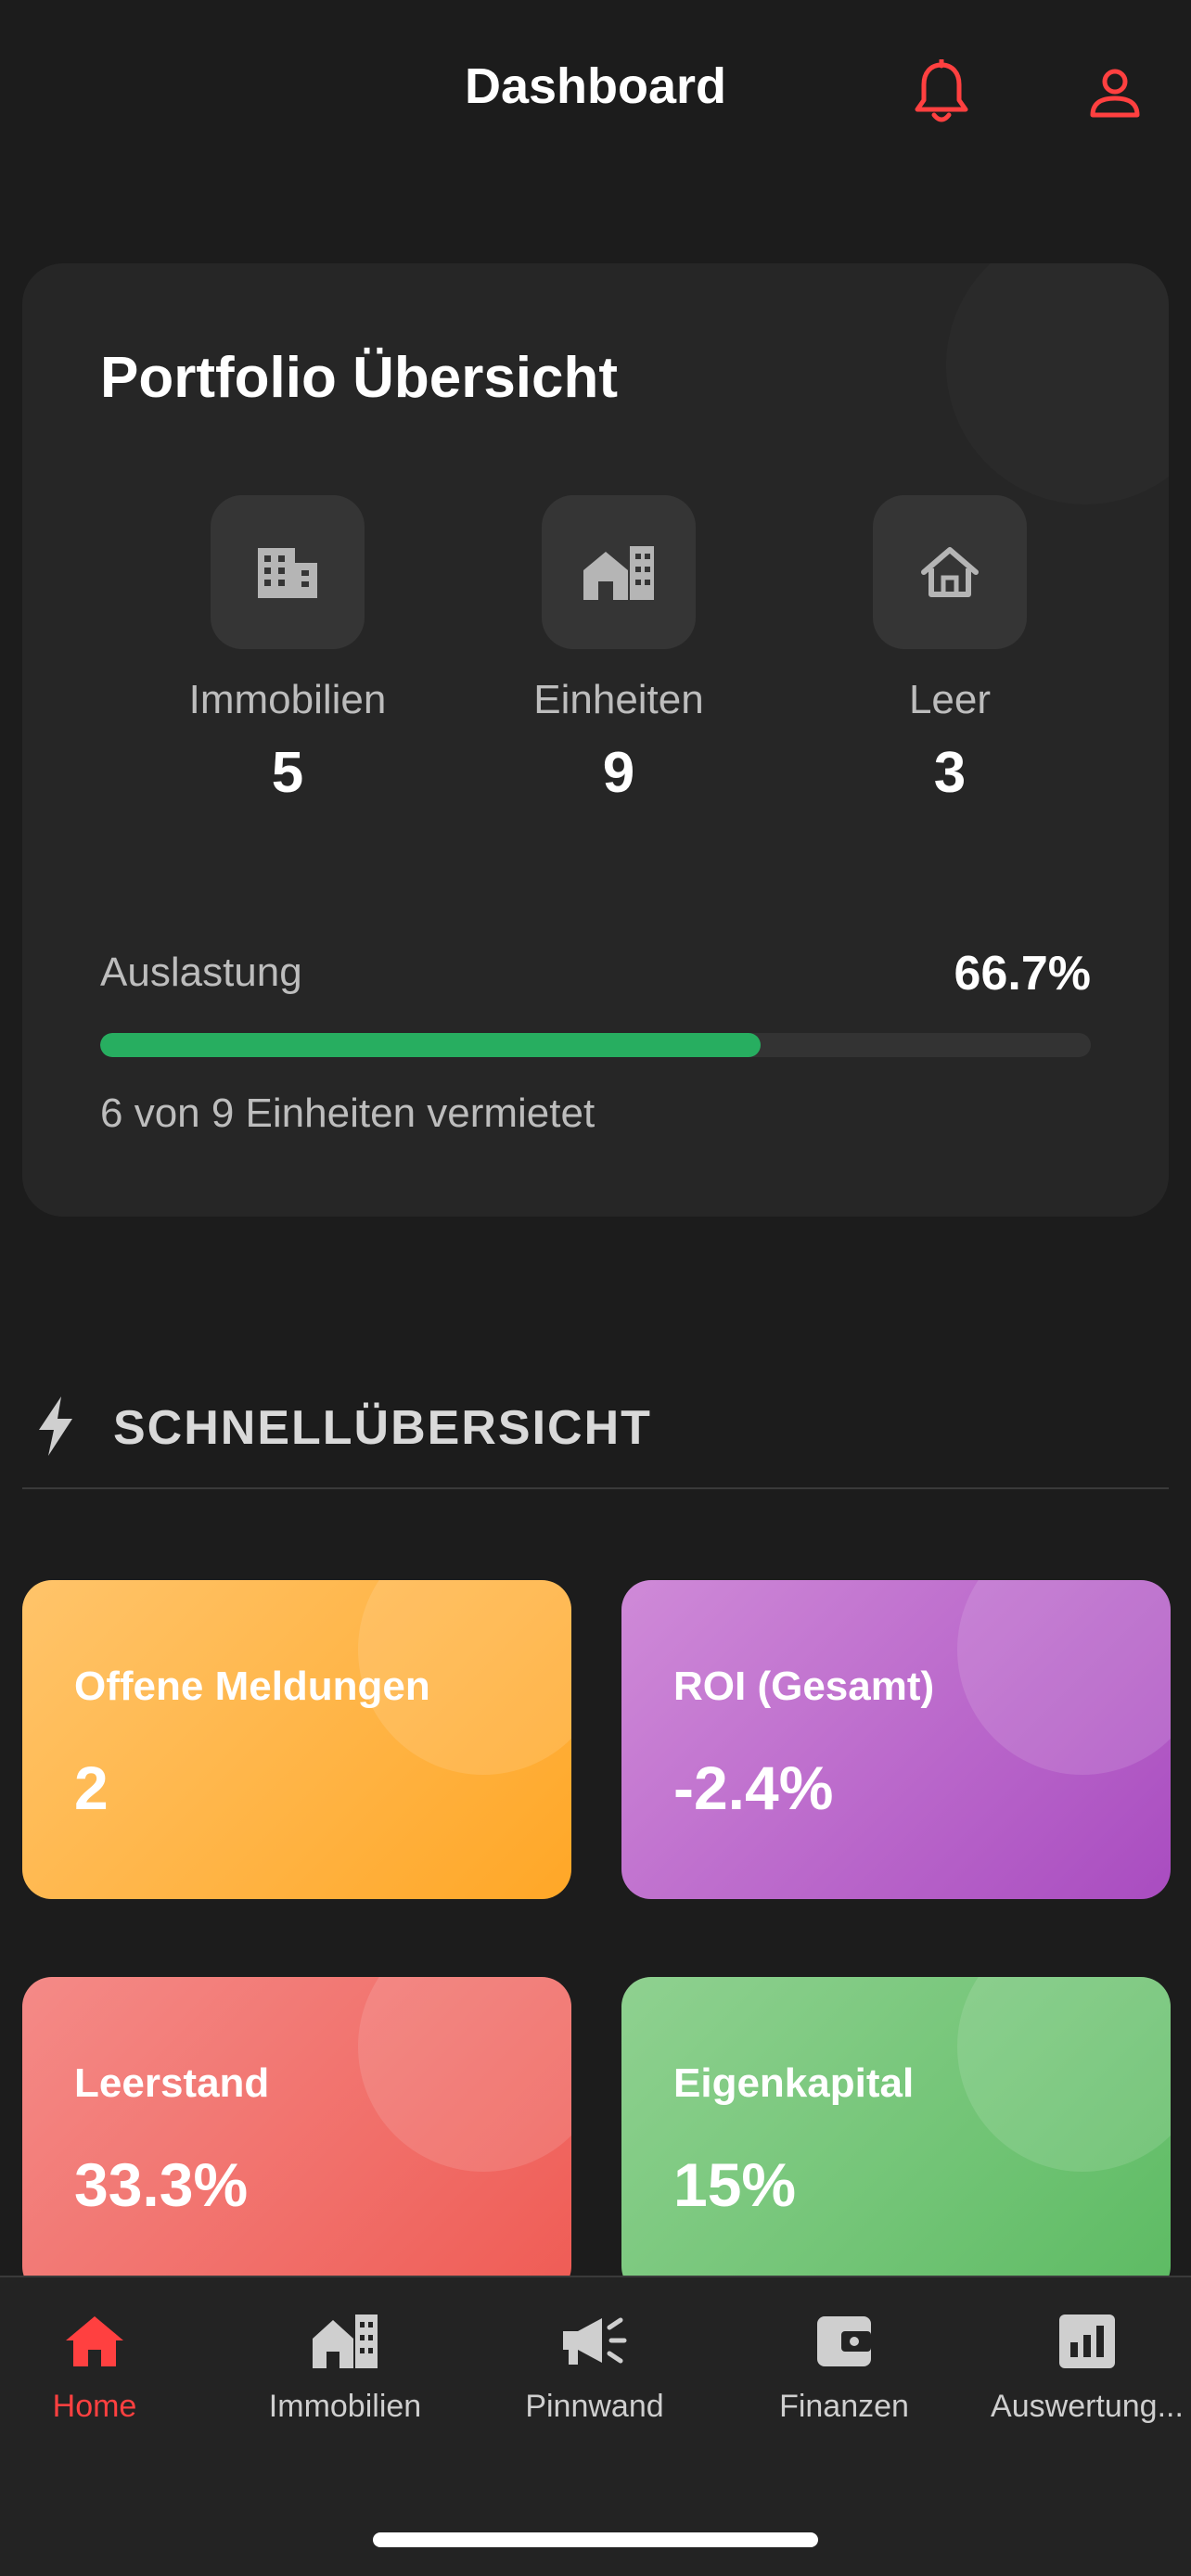 Image resolution: width=1191 pixels, height=2576 pixels. I want to click on card-value: -2.4%, so click(753, 1787).